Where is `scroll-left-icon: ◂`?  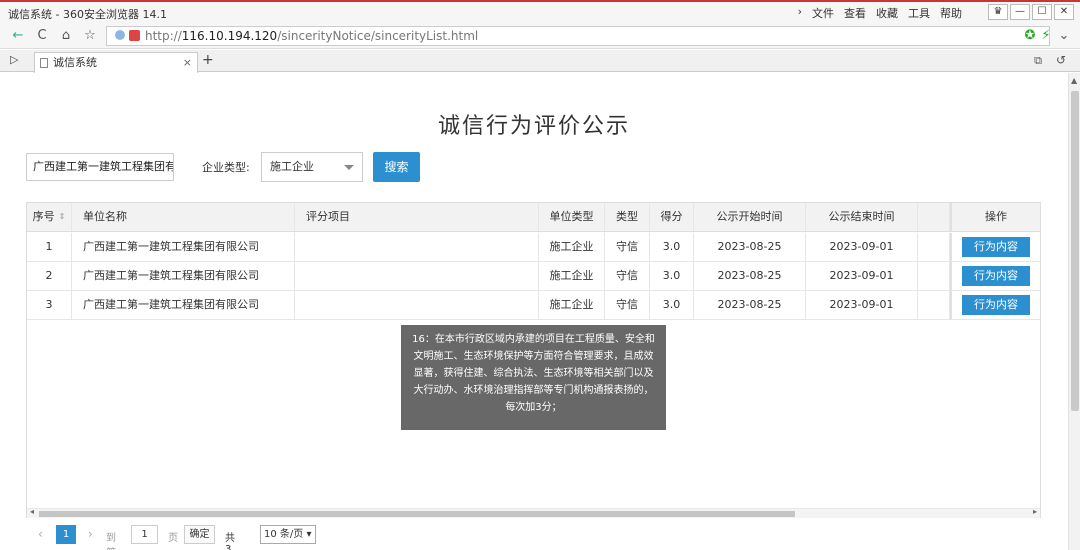
scroll-left-icon: ◂ is located at coordinates (32, 511).